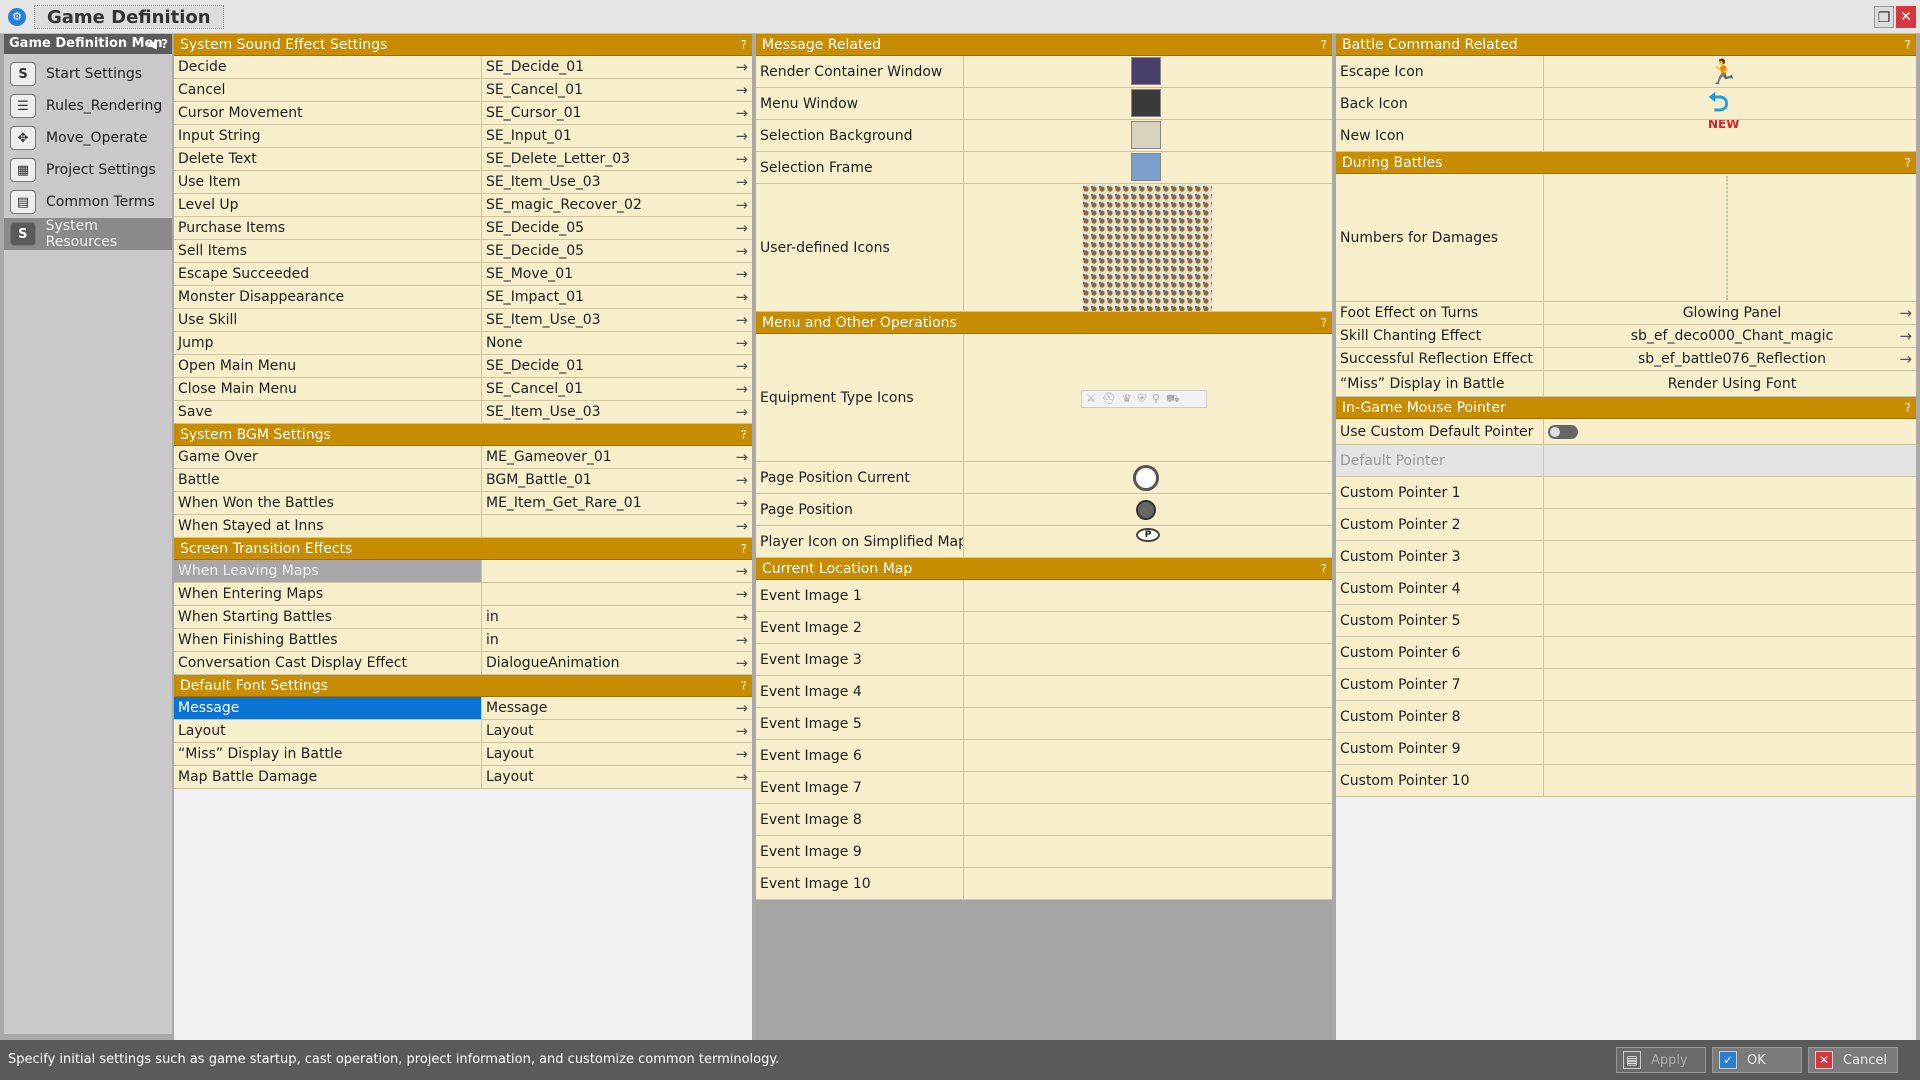  Describe the element at coordinates (1626, 136) in the screenshot. I see `new-icon-row: New Icon NEW` at that location.